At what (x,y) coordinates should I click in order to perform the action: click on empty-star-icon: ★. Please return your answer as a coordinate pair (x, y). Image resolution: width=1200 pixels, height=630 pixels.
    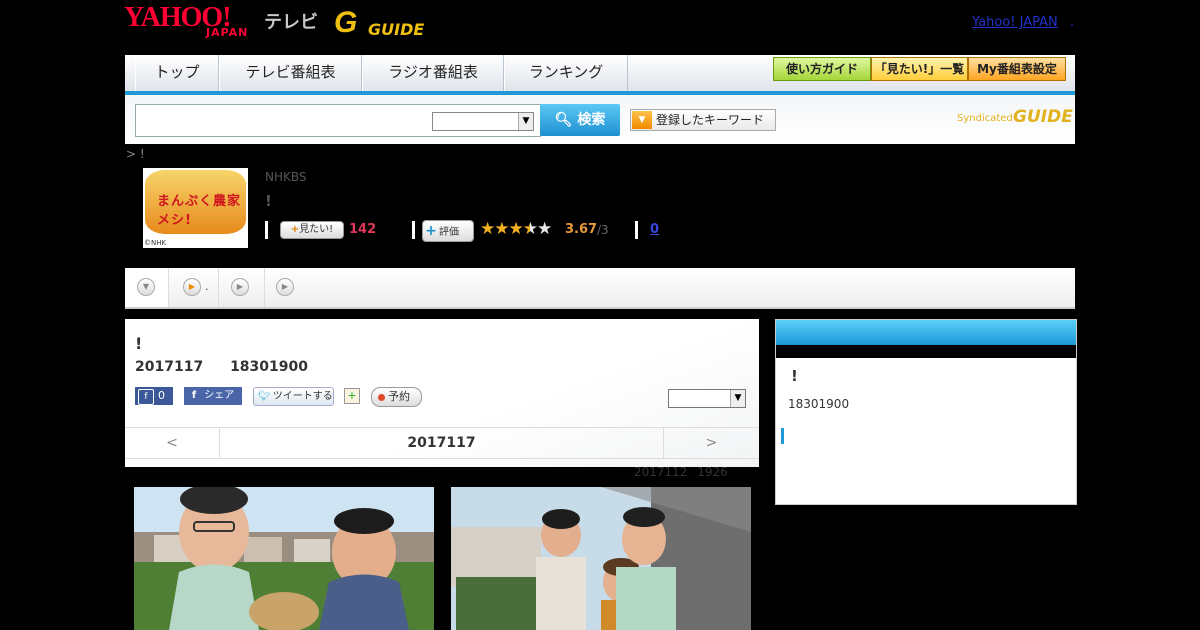
    Looking at the image, I should click on (544, 229).